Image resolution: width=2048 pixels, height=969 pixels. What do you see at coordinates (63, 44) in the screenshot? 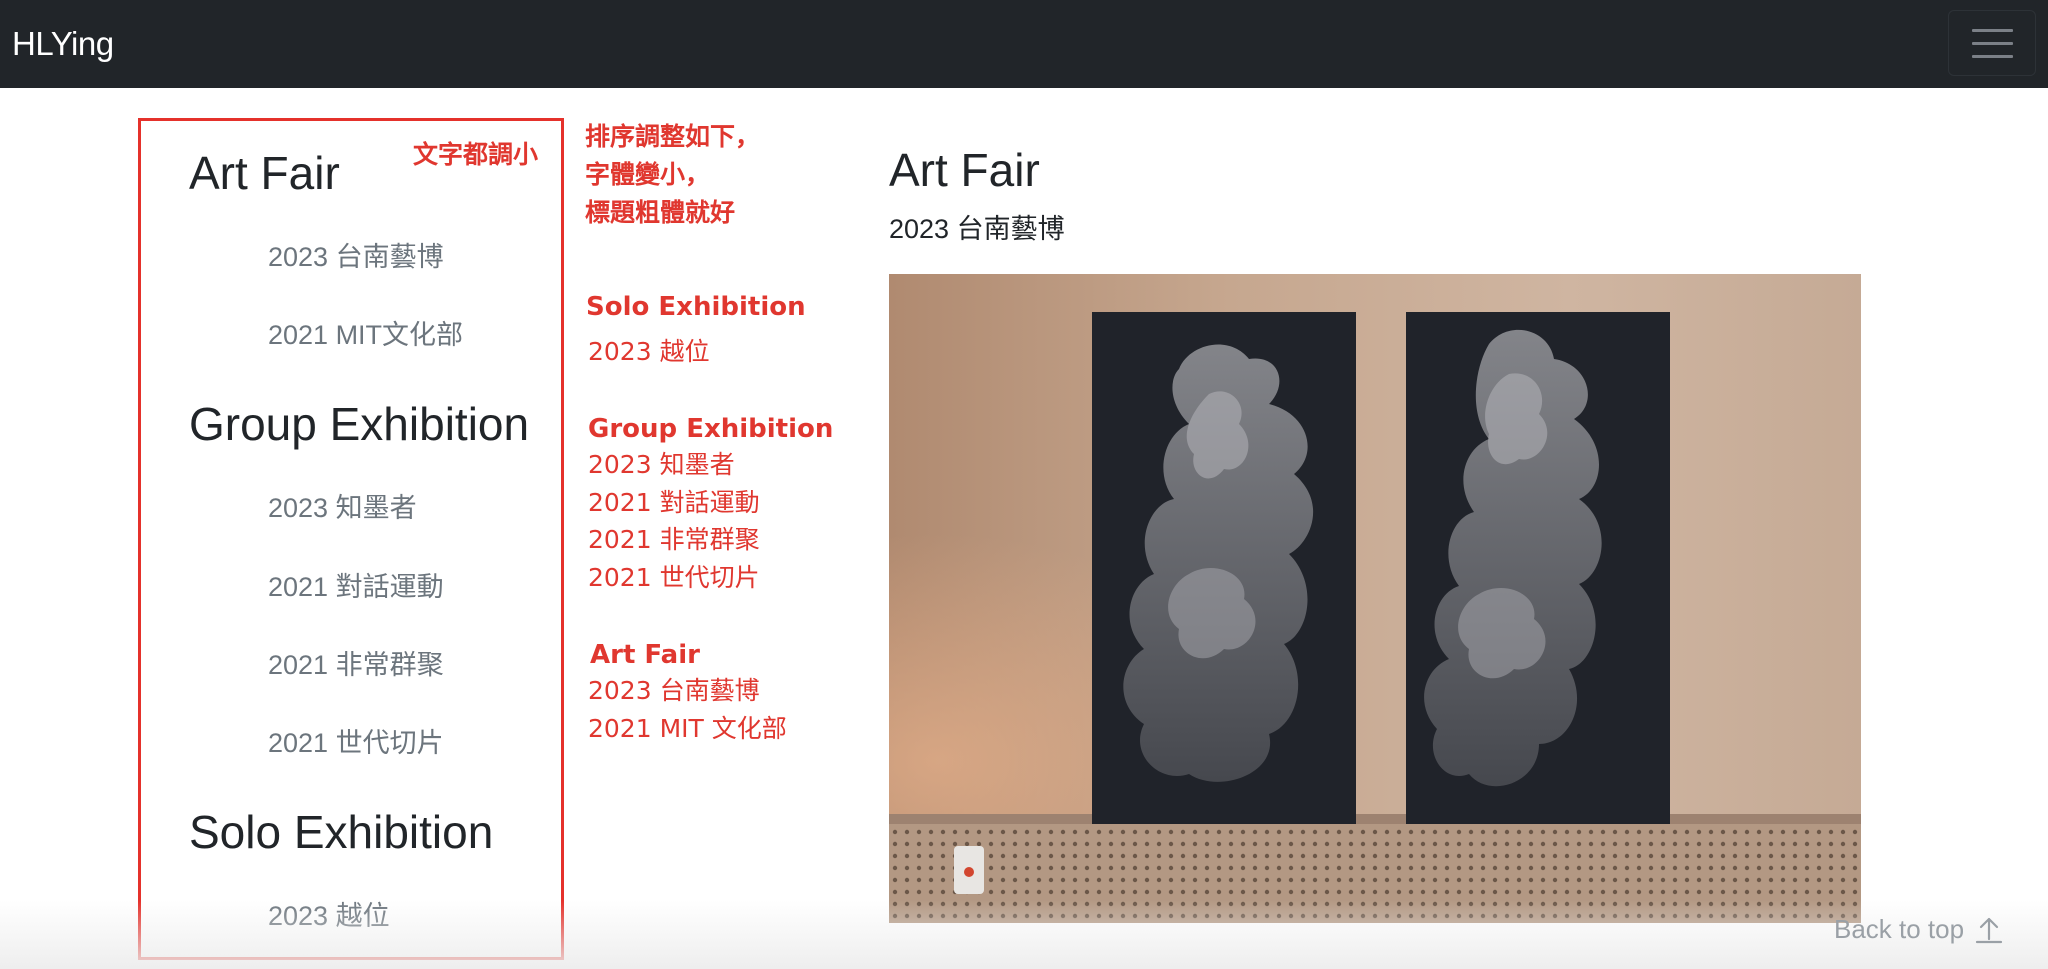
I see `brand-link: HLYing` at bounding box center [63, 44].